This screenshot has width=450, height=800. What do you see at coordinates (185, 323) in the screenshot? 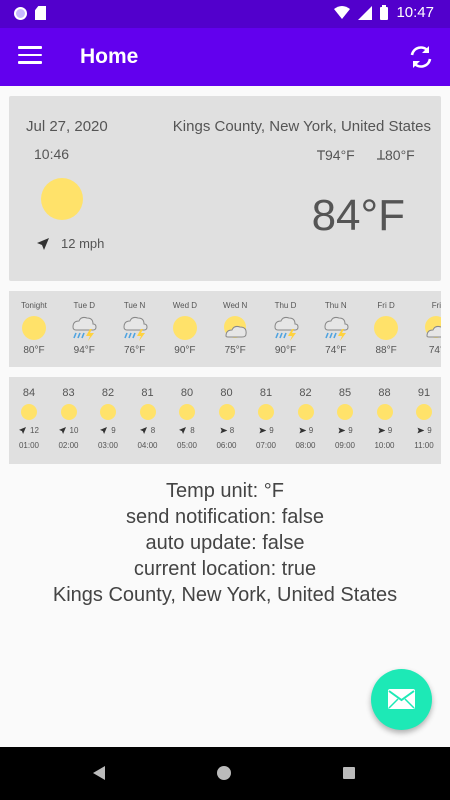
I see `daily-forecast-item: Wed D 90°F` at bounding box center [185, 323].